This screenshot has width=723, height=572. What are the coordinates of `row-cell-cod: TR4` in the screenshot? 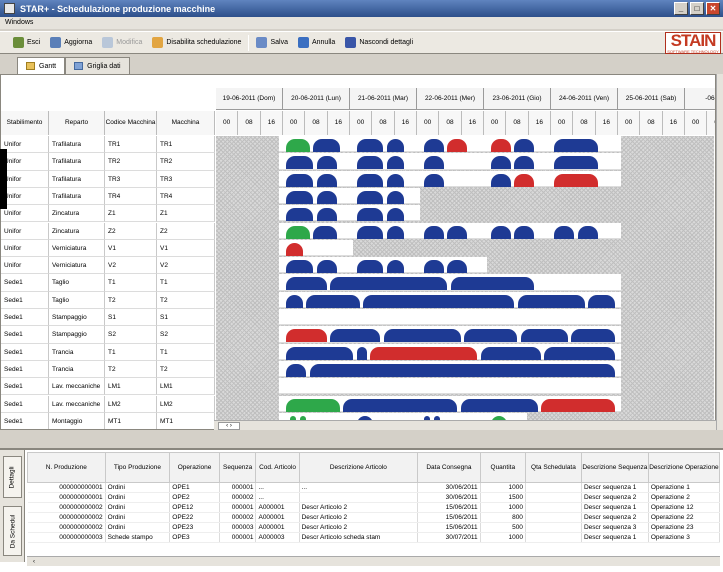 It's located at (131, 196).